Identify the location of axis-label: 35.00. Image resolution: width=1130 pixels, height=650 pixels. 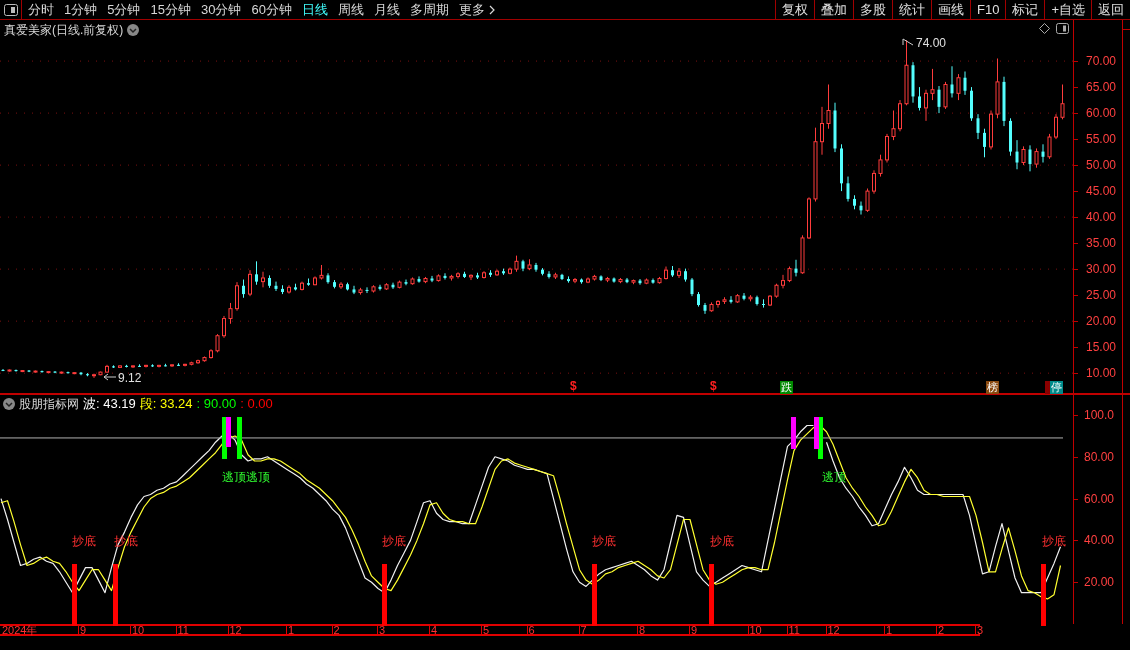
(1101, 243).